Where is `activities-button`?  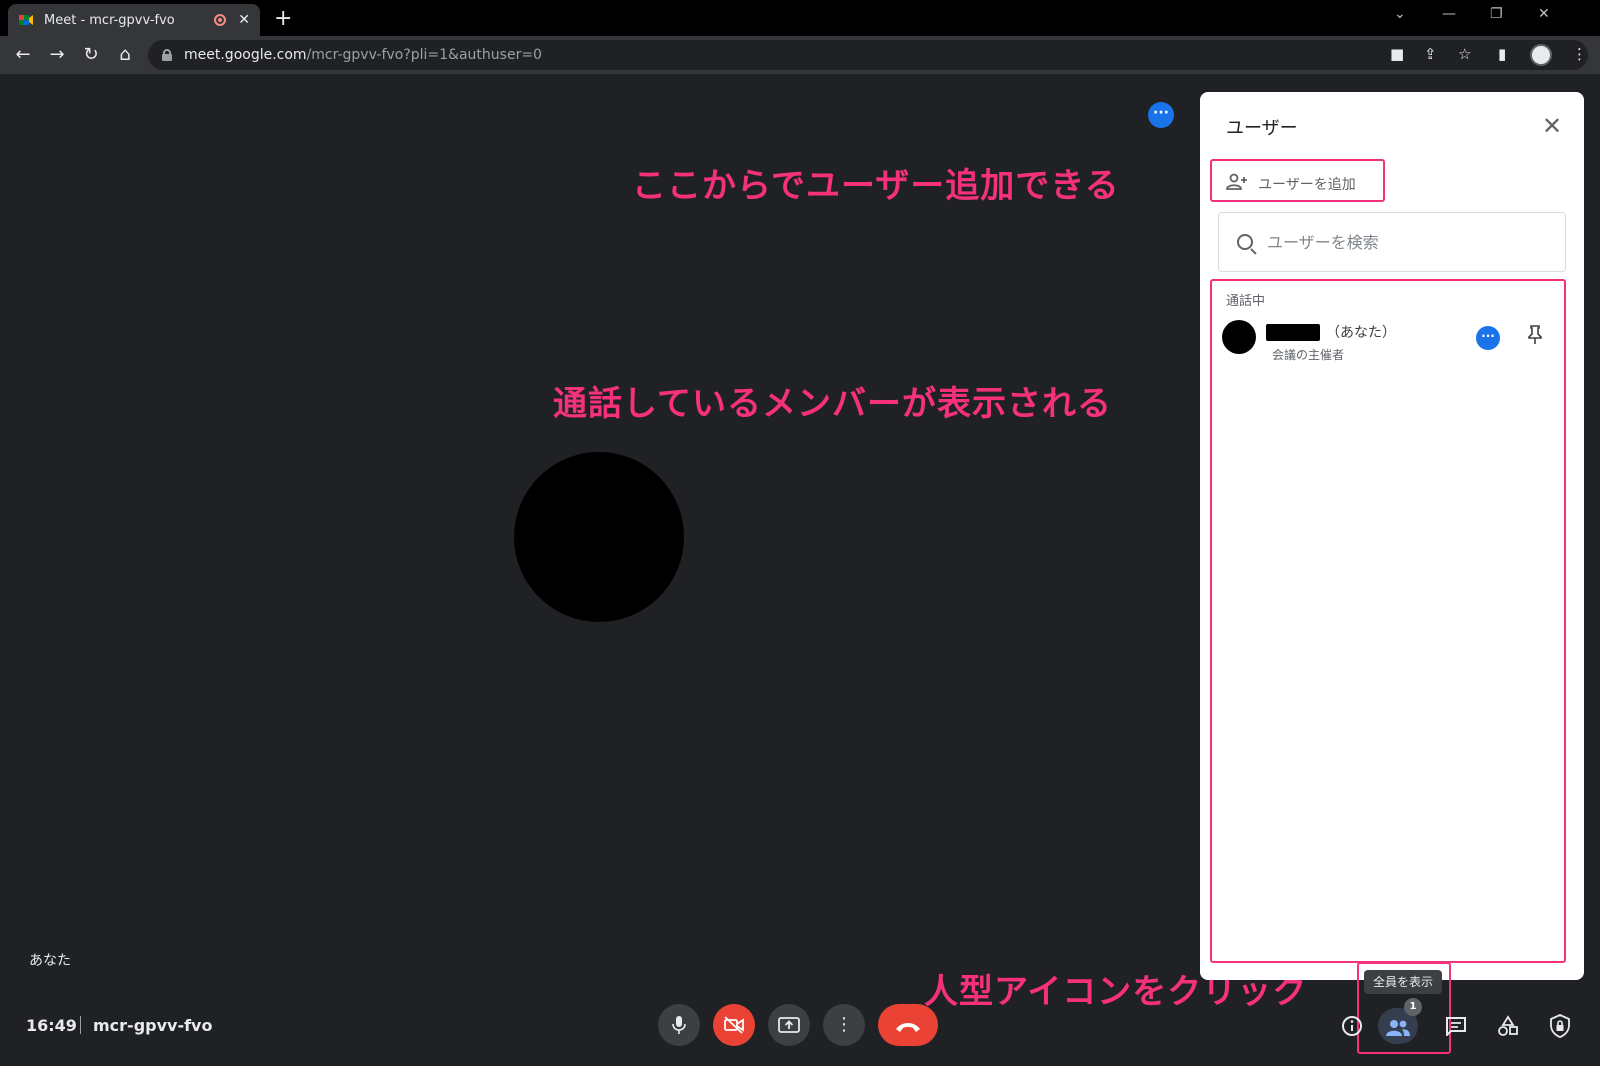 activities-button is located at coordinates (1508, 1026).